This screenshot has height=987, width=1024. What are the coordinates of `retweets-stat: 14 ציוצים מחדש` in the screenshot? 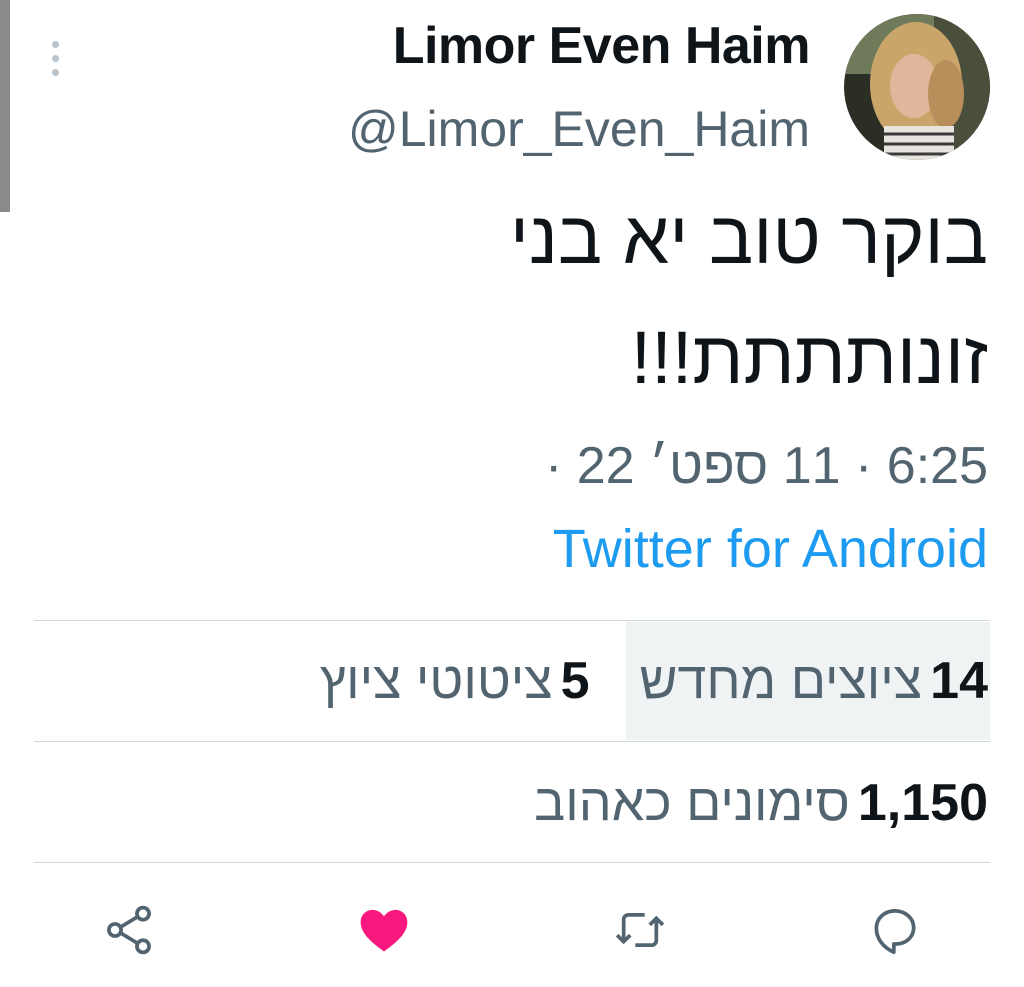 It's located at (807, 681).